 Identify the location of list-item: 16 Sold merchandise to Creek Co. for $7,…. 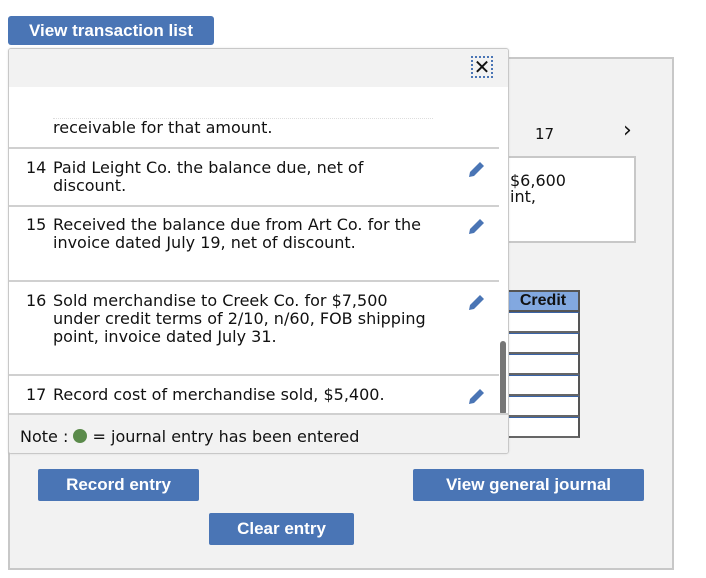
(254, 329).